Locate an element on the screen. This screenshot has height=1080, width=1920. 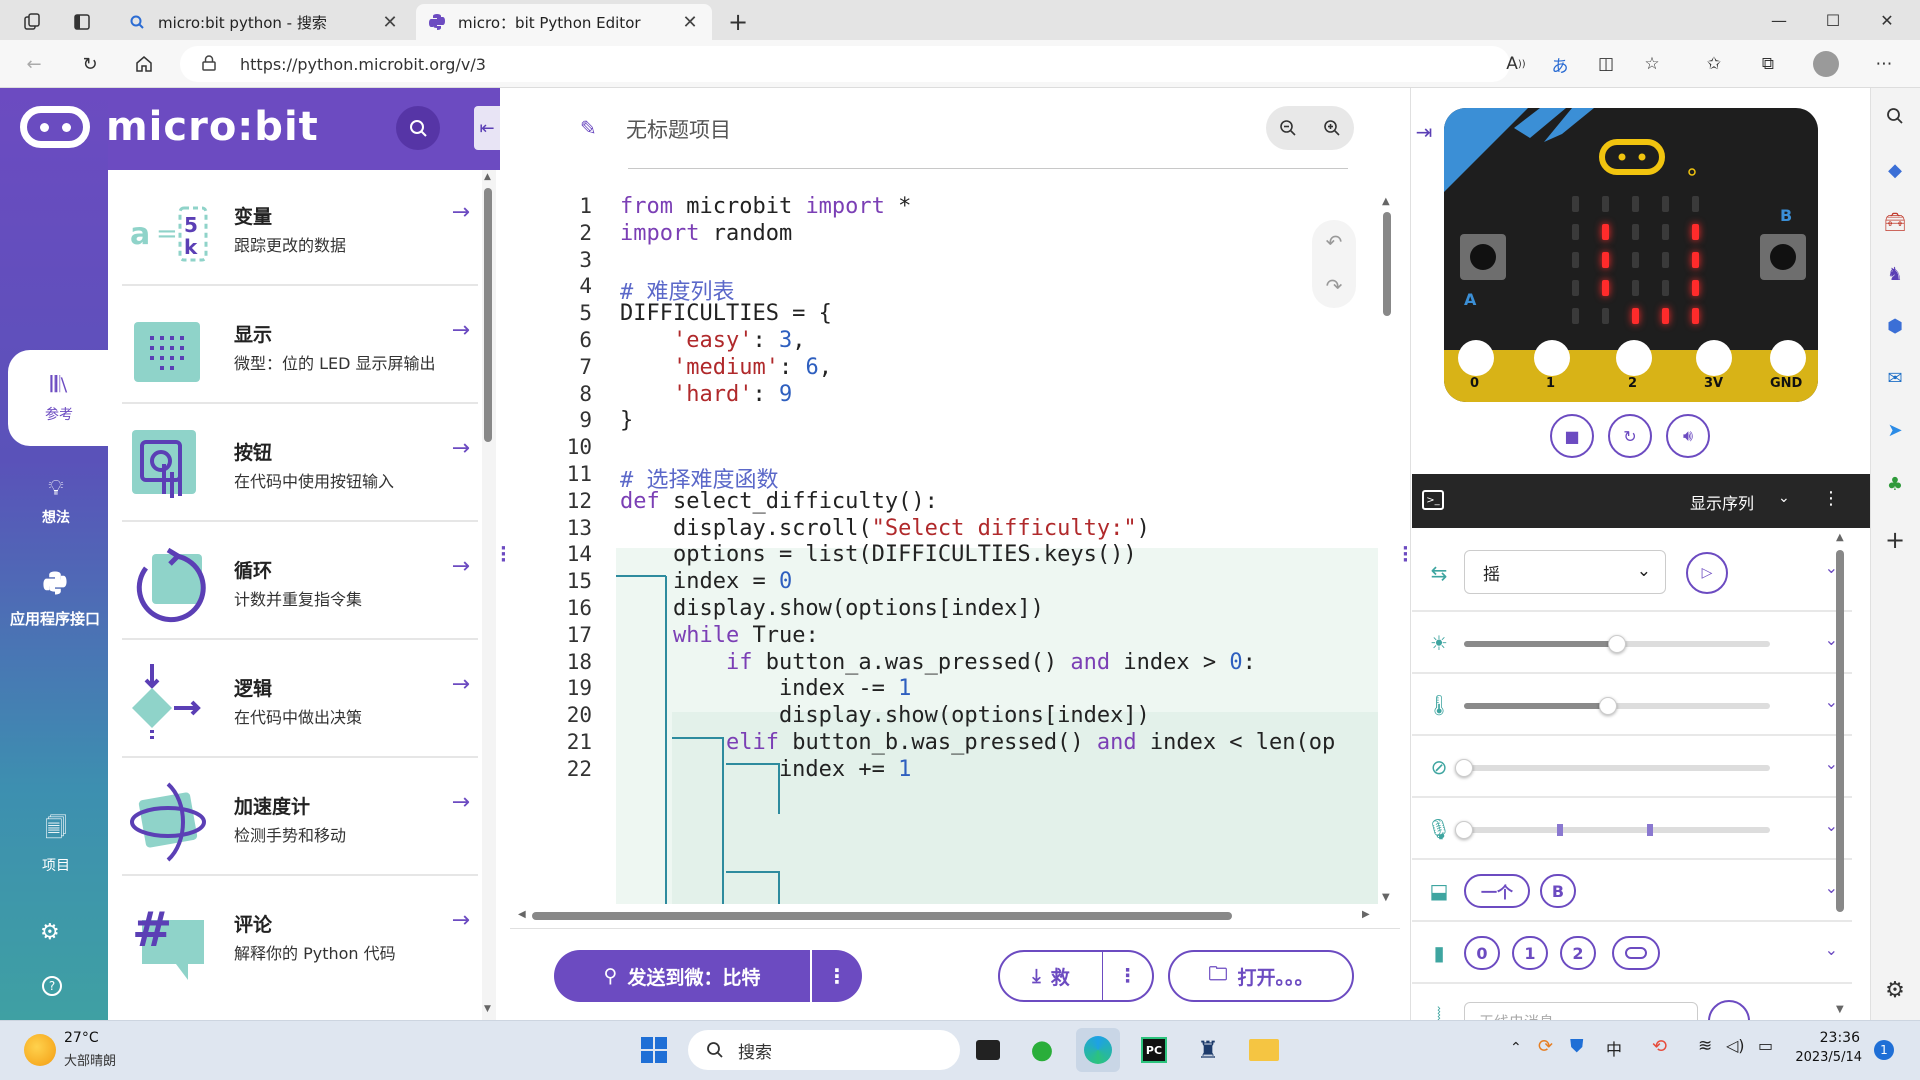
add-icon: + is located at coordinates (1895, 540).